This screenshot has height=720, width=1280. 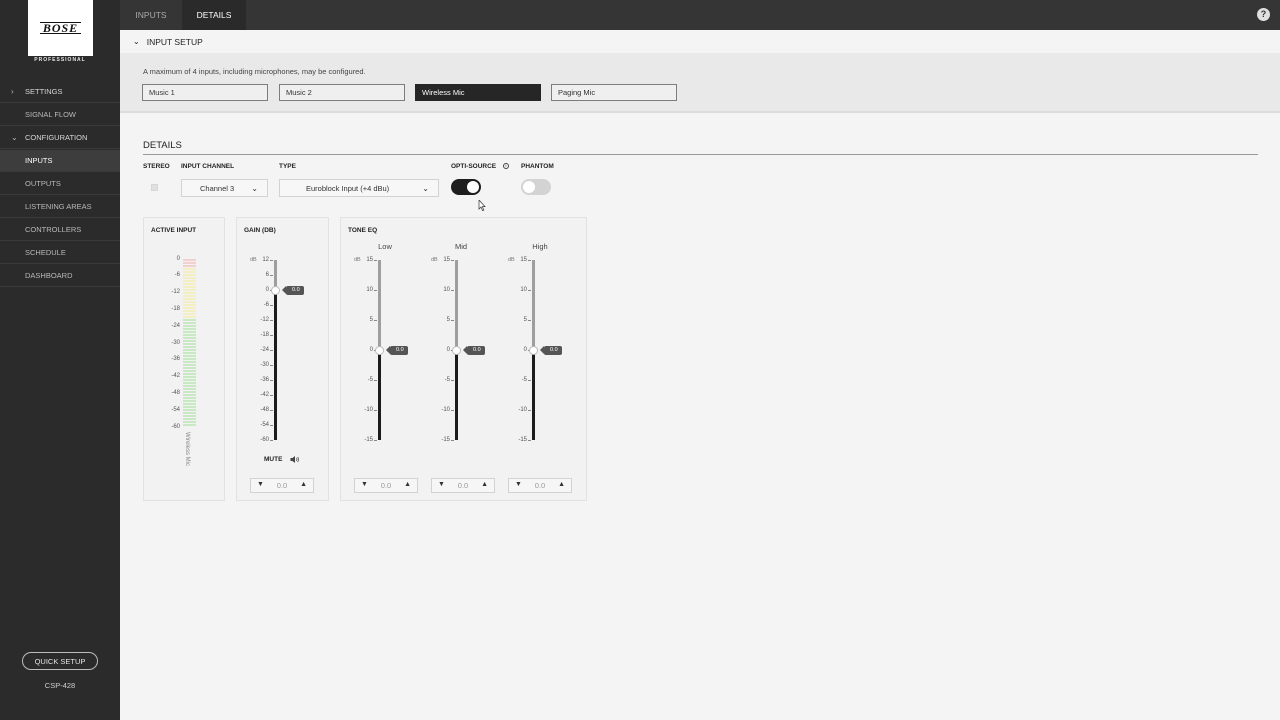 I want to click on sidebar-item-schedule: SCHEDULE, so click(x=60, y=253).